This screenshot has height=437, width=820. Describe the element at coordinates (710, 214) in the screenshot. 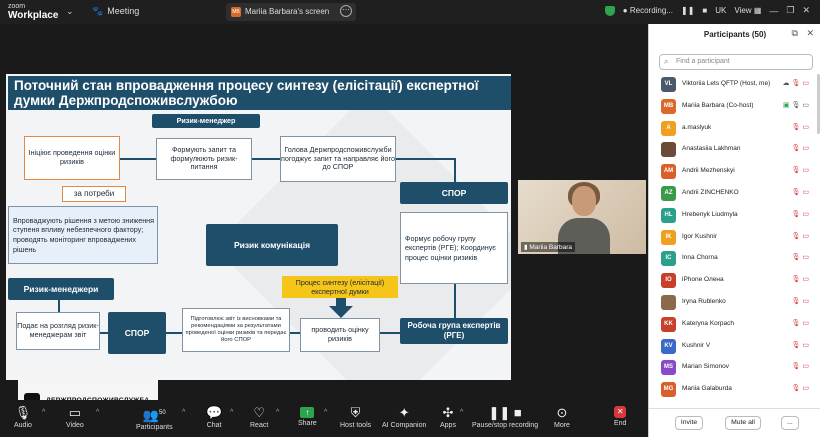

I see `participant-name: Hrebenyk Liudmyla` at that location.